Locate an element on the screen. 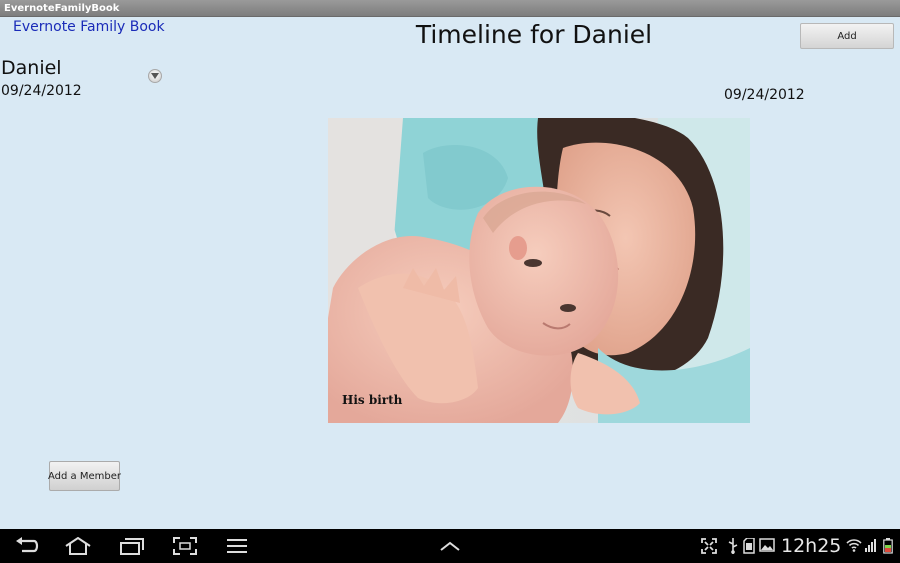 This screenshot has height=563, width=900. app-home-link: Evernote Family Book is located at coordinates (89, 27).